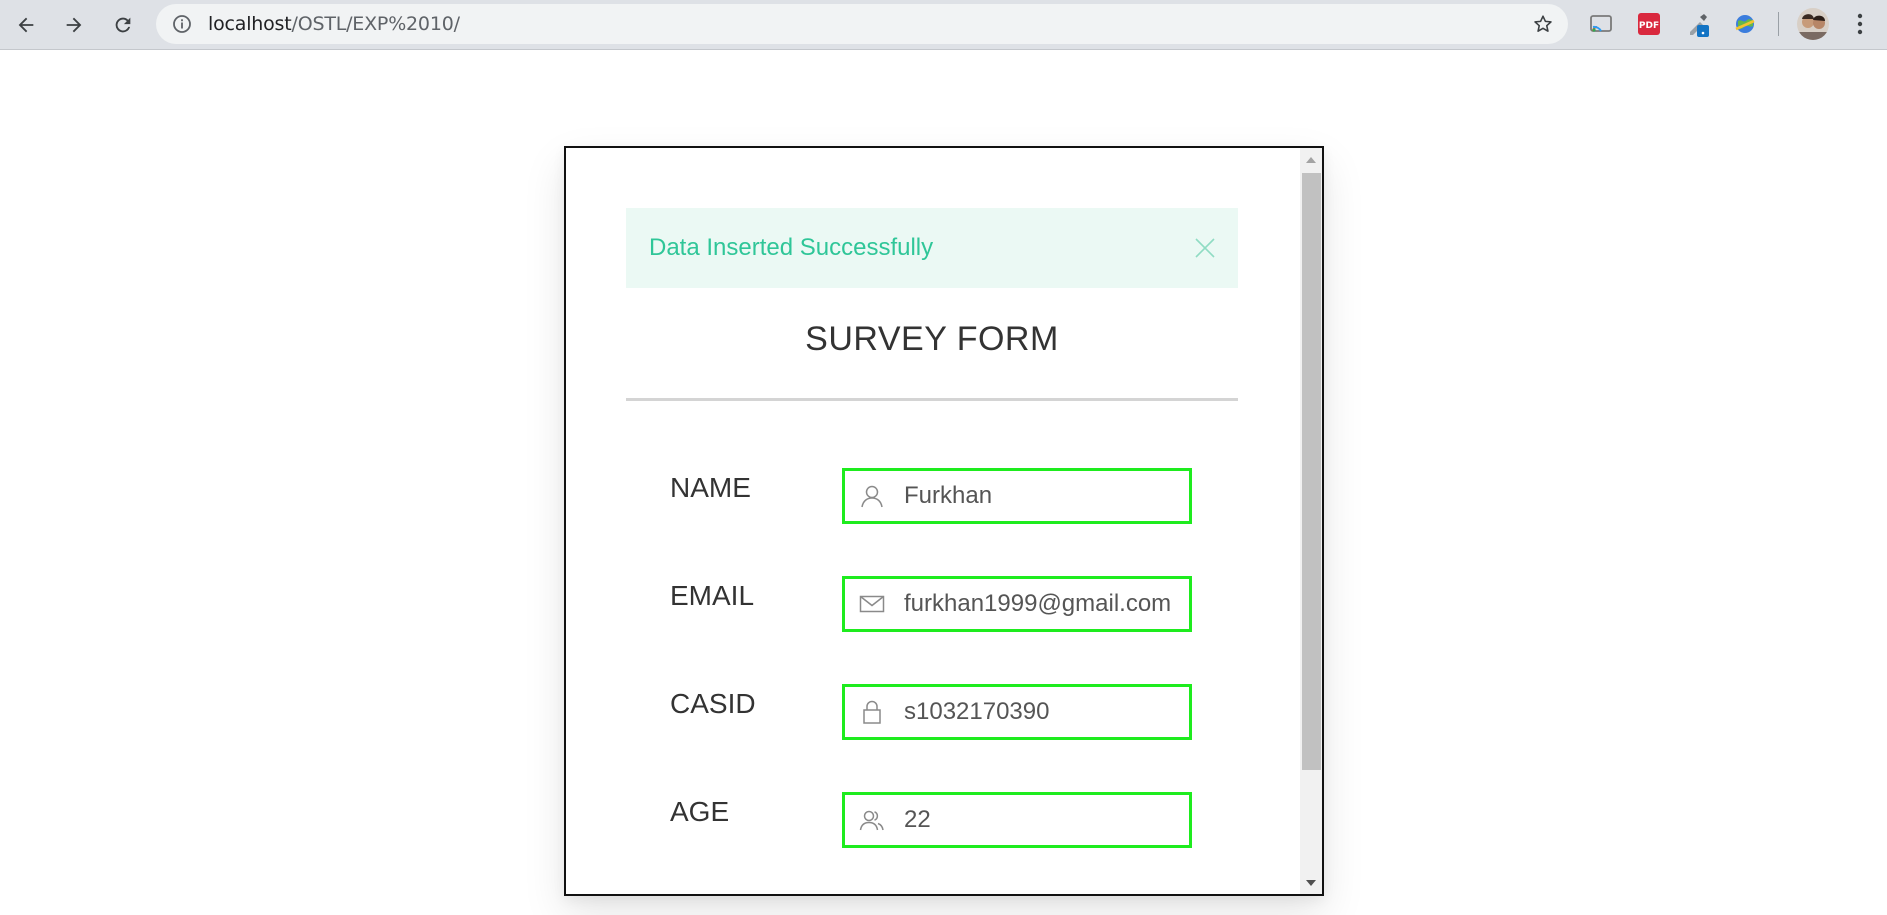  I want to click on pdf-extension-icon: PDF, so click(1649, 24).